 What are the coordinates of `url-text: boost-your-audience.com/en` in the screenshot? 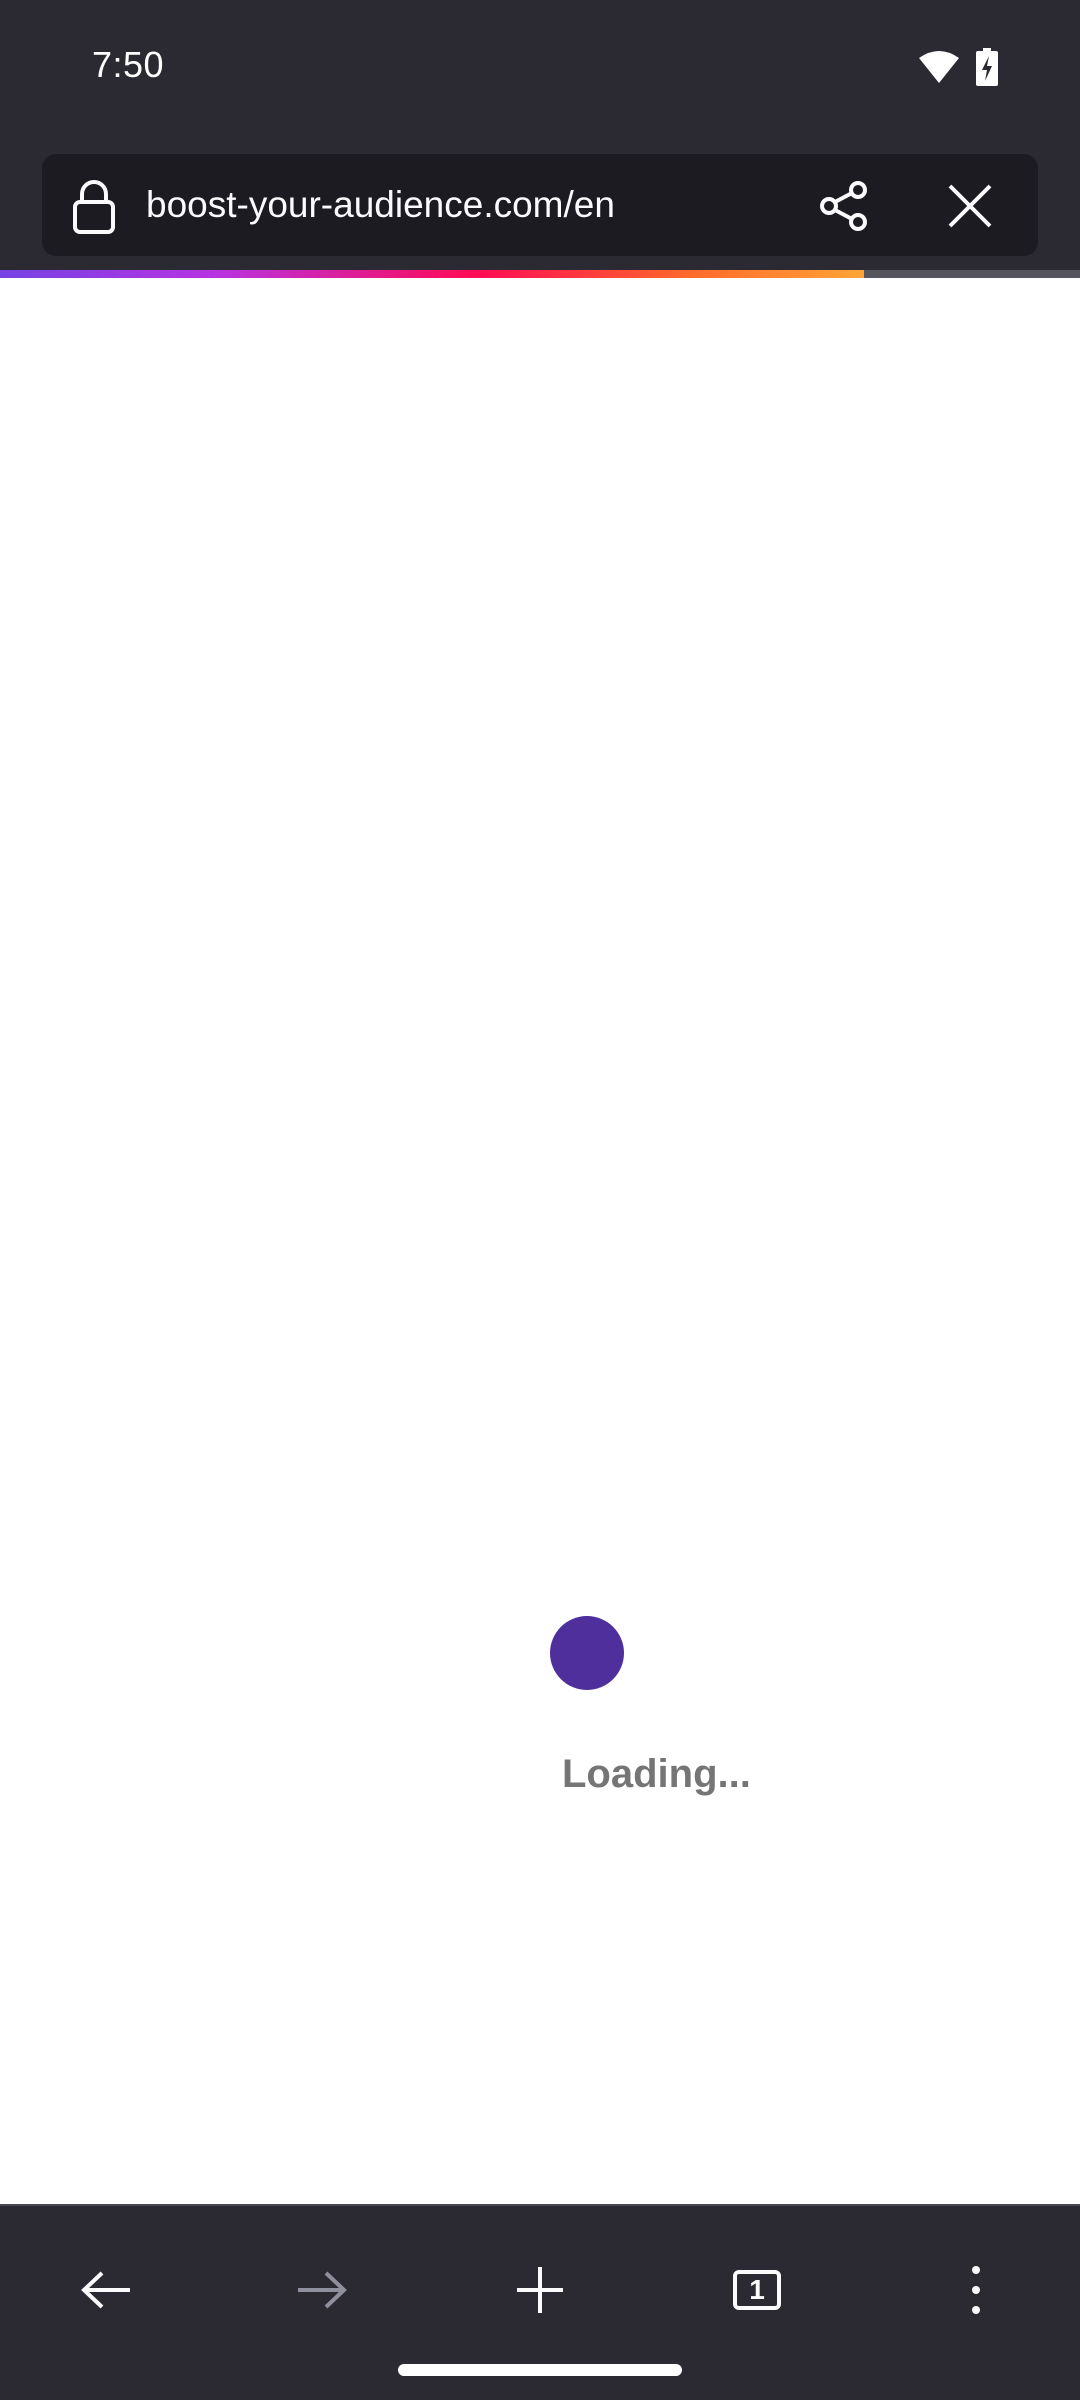 It's located at (380, 205).